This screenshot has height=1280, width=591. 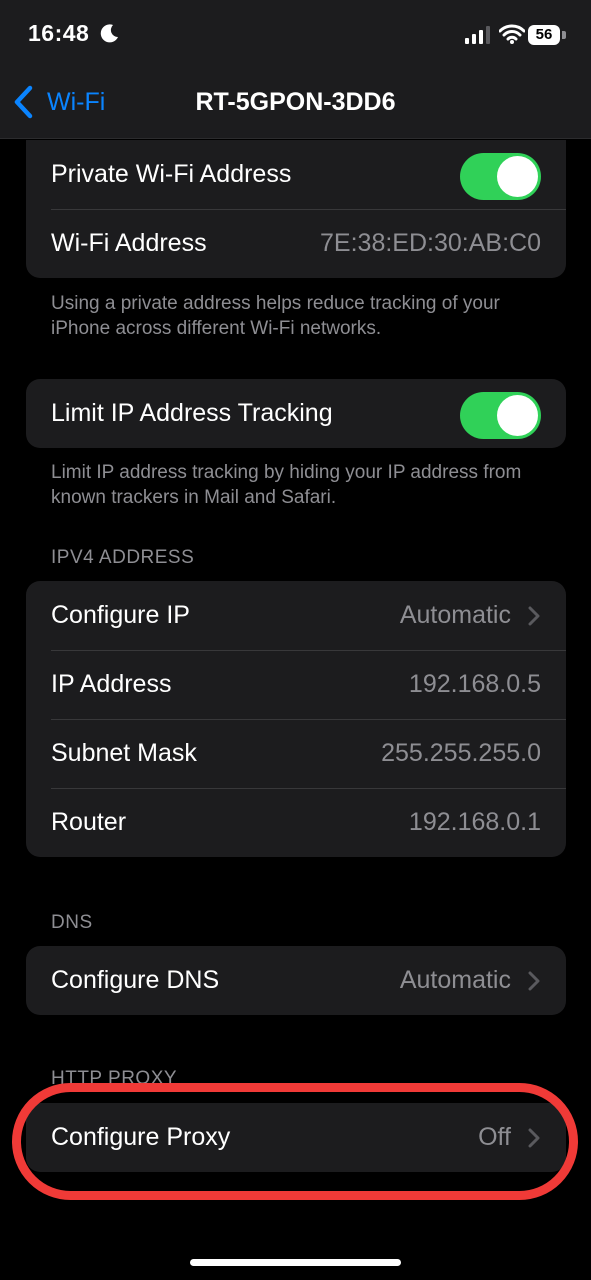 What do you see at coordinates (296, 615) in the screenshot?
I see `configure-ip-row: Configure IP Automatic` at bounding box center [296, 615].